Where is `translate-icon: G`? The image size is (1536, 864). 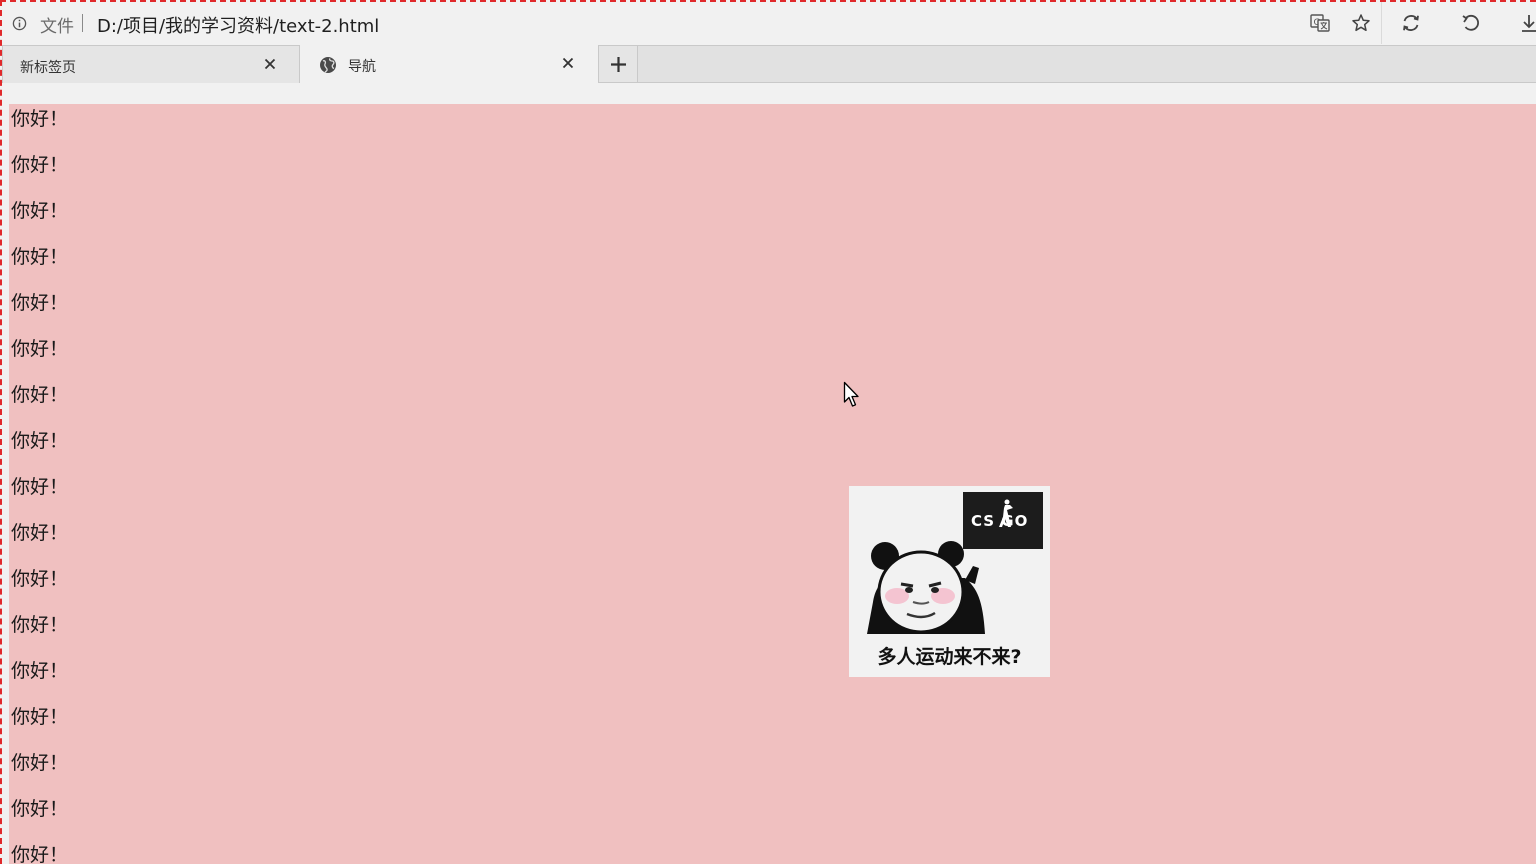
translate-icon: G is located at coordinates (1320, 23).